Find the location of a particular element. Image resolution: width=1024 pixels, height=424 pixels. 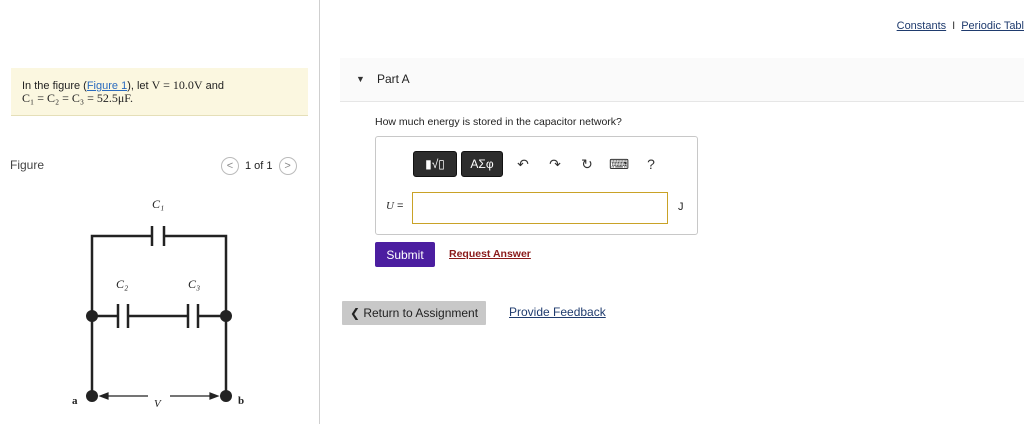

node-left is located at coordinates (92, 316).